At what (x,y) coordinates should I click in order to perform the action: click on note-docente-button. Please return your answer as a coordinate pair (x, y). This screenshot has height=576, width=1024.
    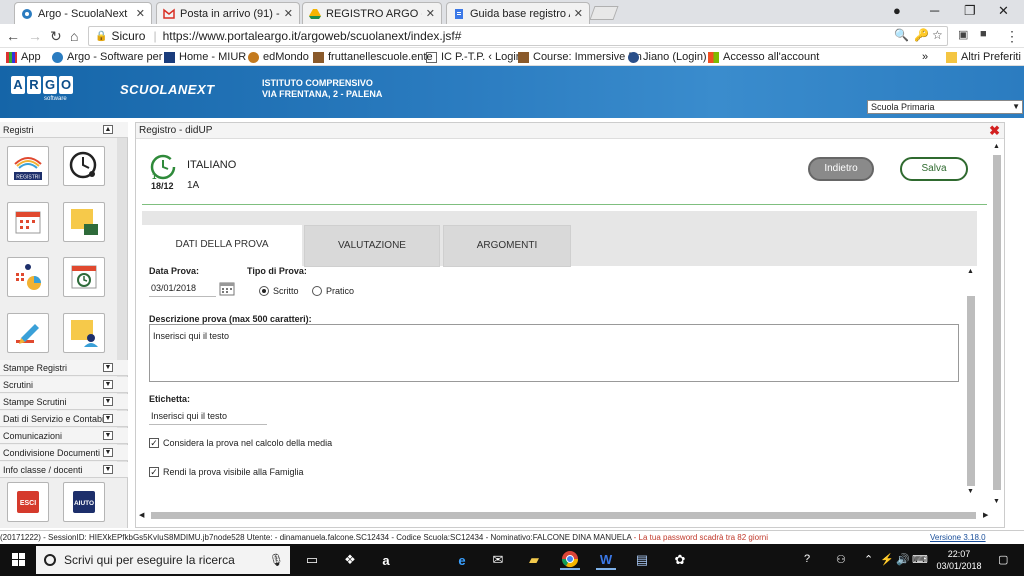
    Looking at the image, I should click on (84, 333).